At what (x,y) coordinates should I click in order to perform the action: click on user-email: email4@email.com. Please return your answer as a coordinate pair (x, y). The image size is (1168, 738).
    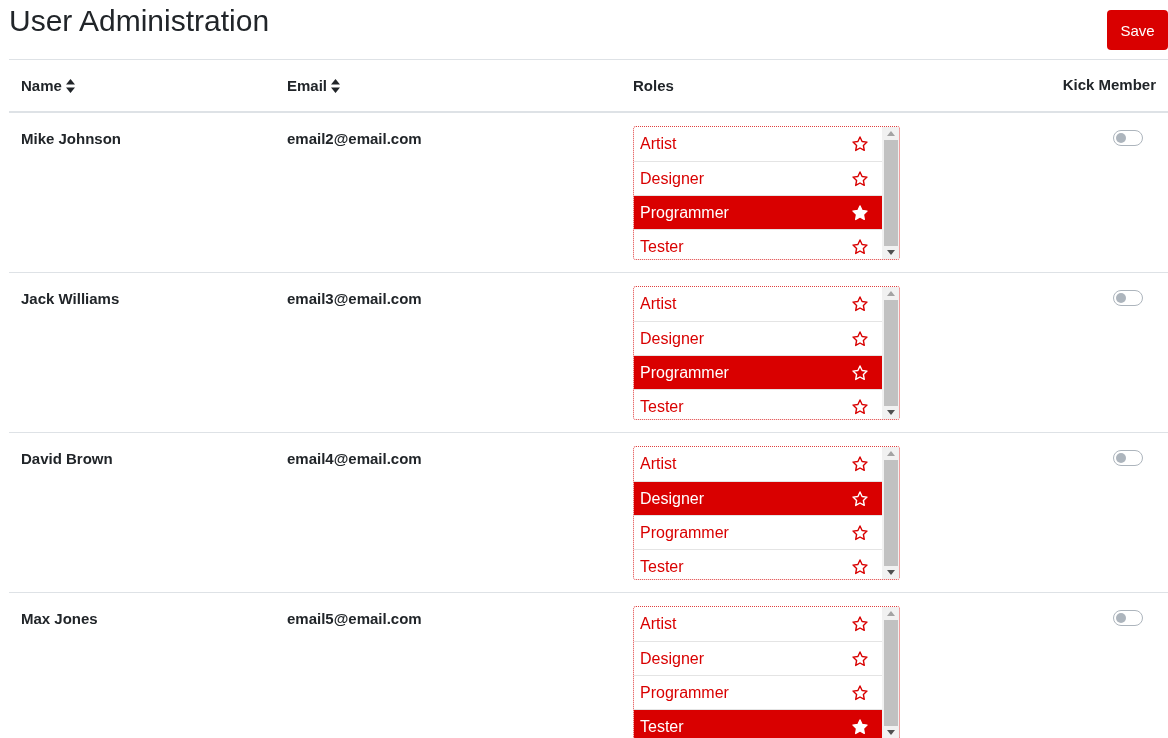
    Looking at the image, I should click on (354, 458).